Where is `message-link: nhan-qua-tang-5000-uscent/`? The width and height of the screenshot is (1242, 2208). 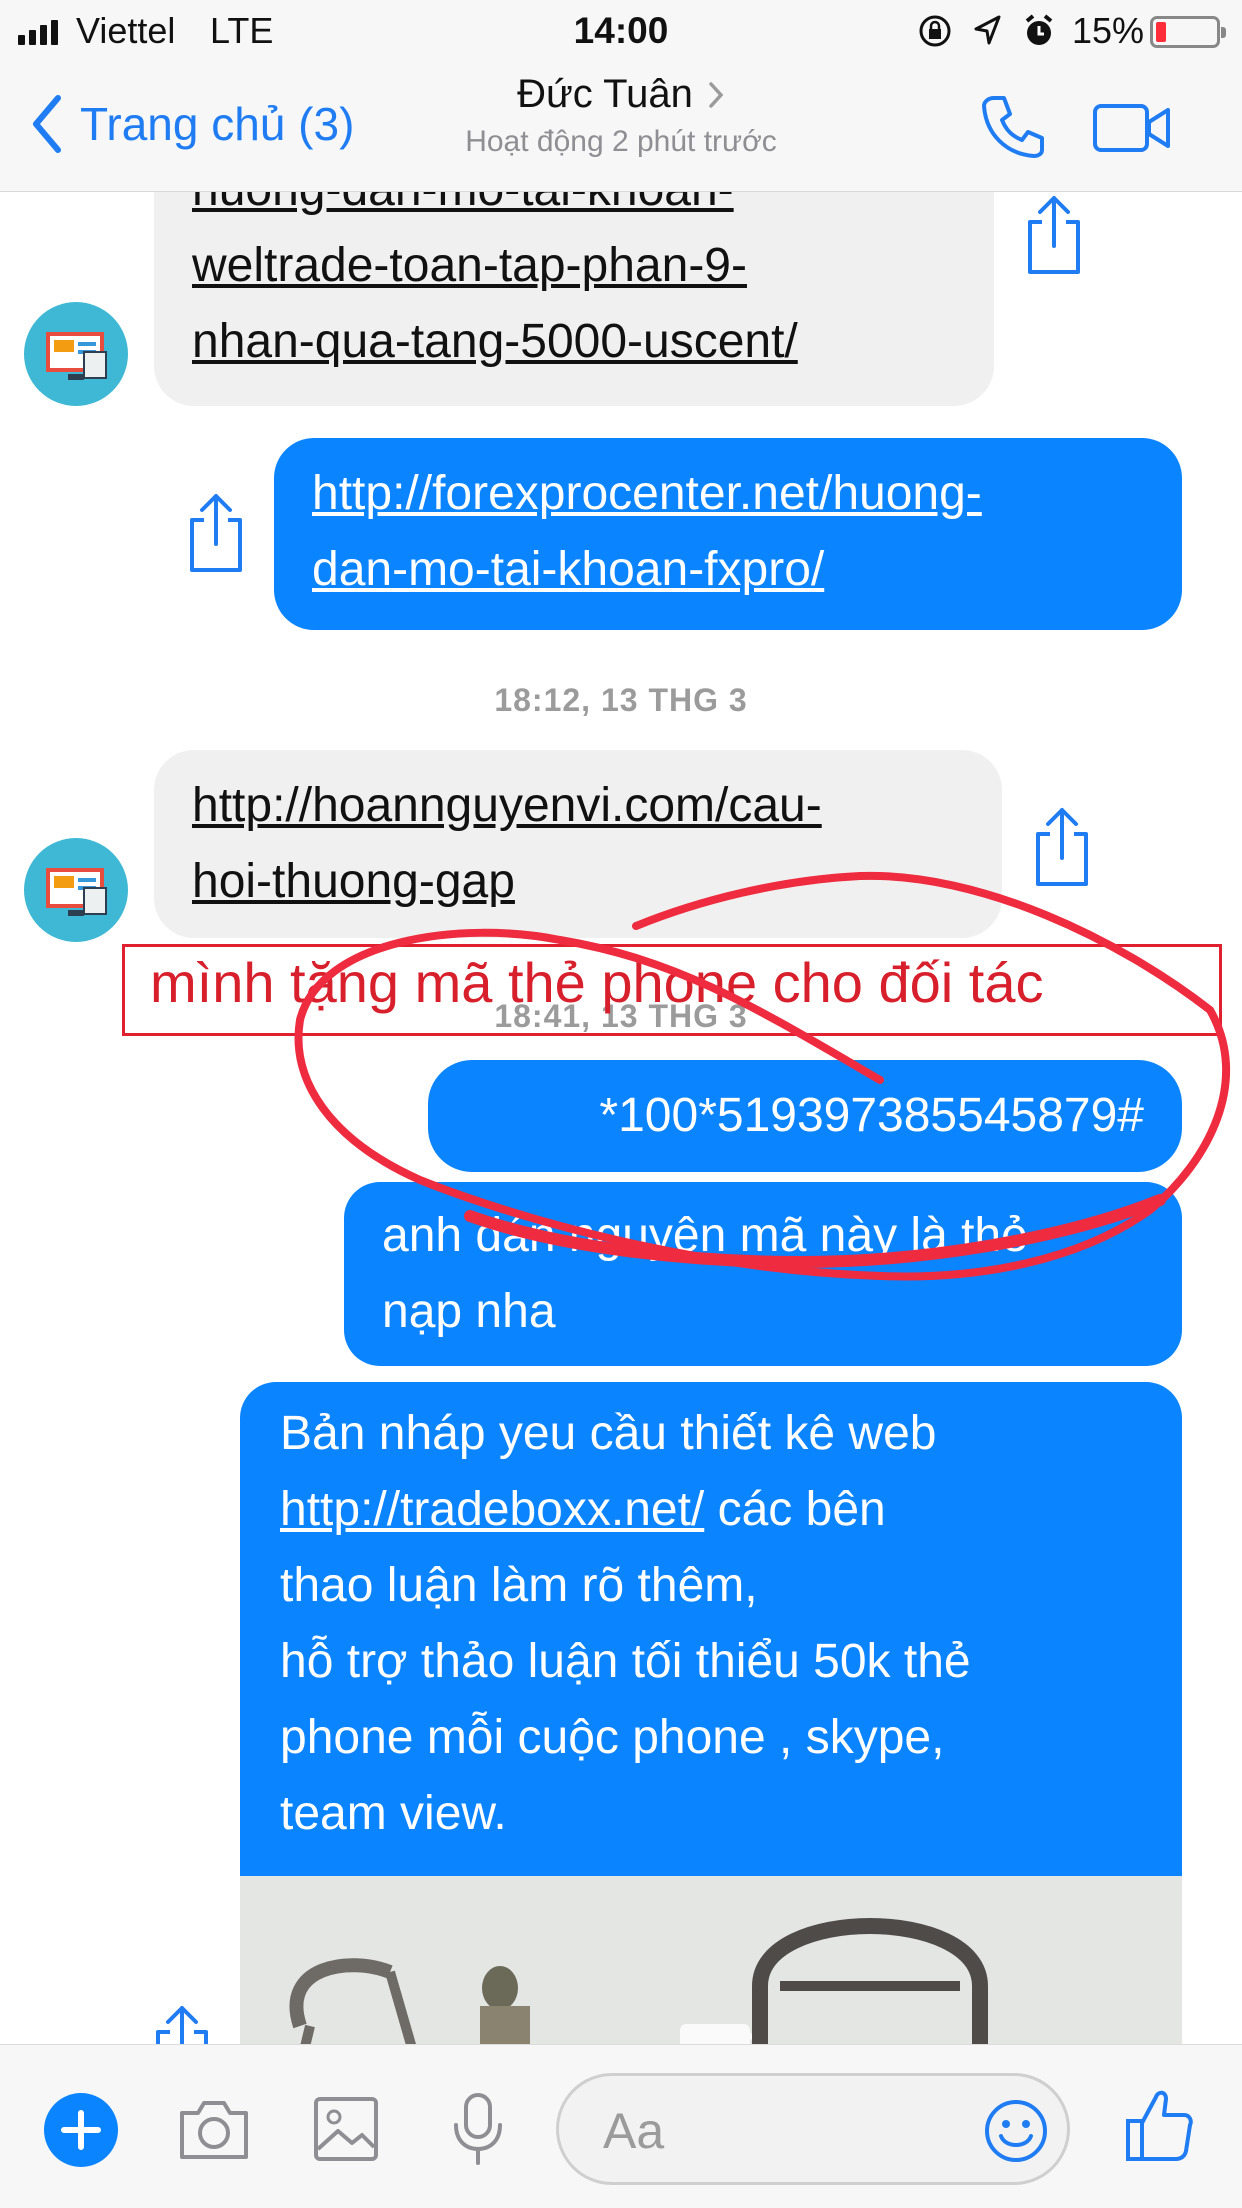 message-link: nhan-qua-tang-5000-uscent/ is located at coordinates (574, 342).